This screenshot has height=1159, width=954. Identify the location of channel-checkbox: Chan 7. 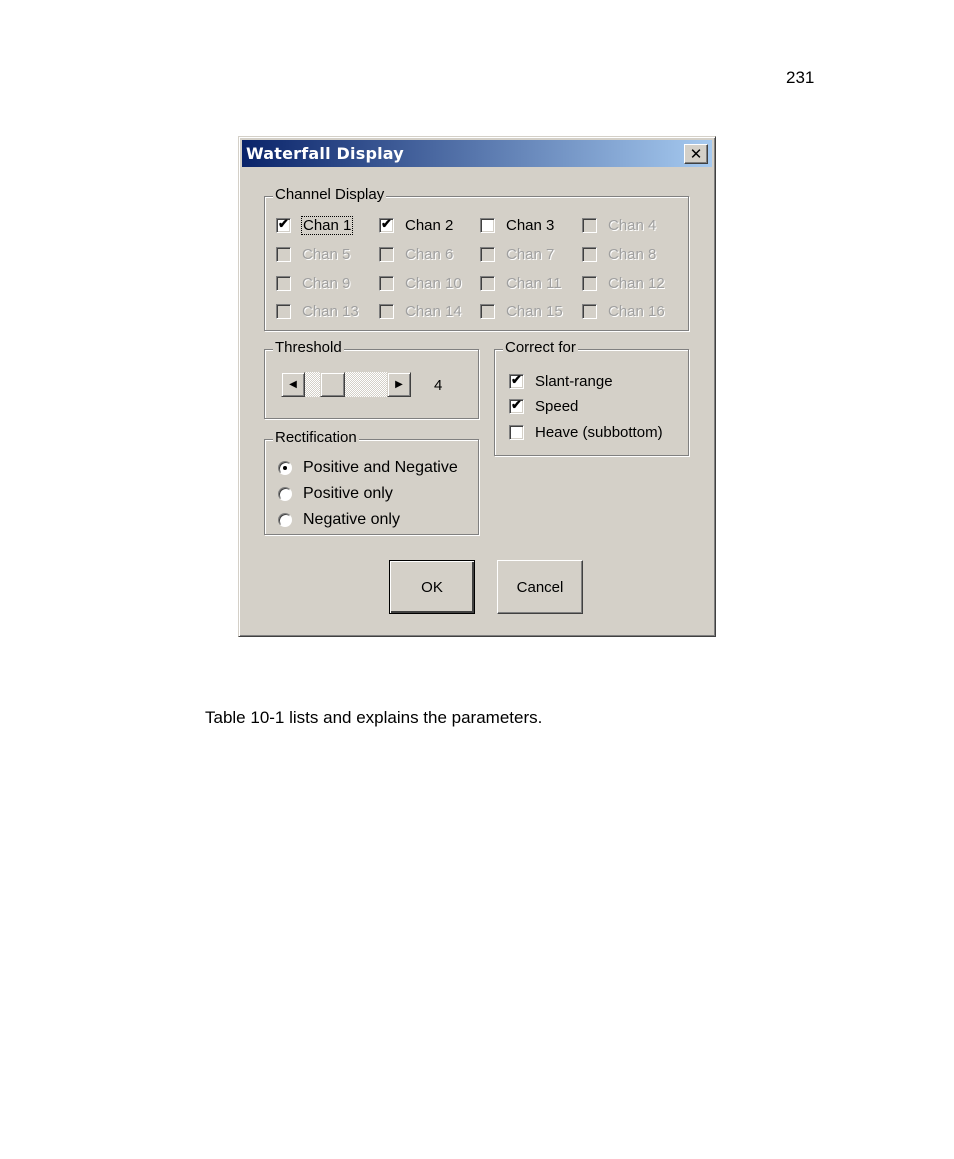
(517, 254).